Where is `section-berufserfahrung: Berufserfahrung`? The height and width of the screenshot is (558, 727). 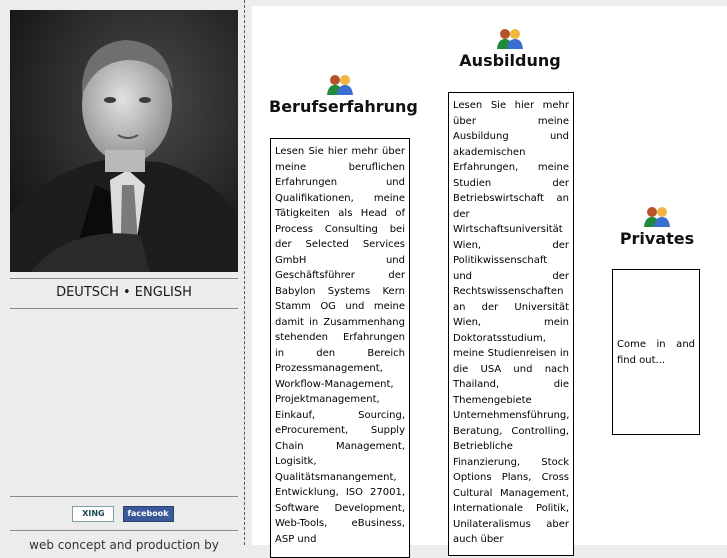
section-berufserfahrung: Berufserfahrung is located at coordinates (343, 94).